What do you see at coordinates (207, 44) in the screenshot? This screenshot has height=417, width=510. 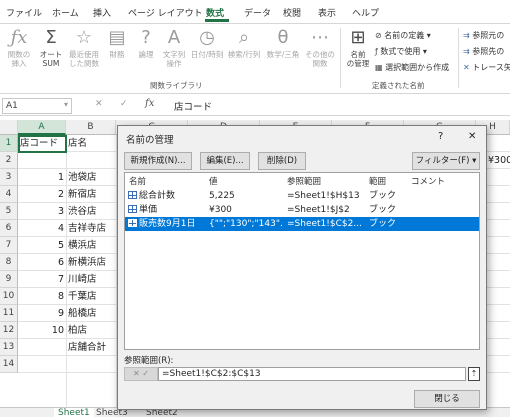 I see `datetime-button: ◷ 日付/時刻` at bounding box center [207, 44].